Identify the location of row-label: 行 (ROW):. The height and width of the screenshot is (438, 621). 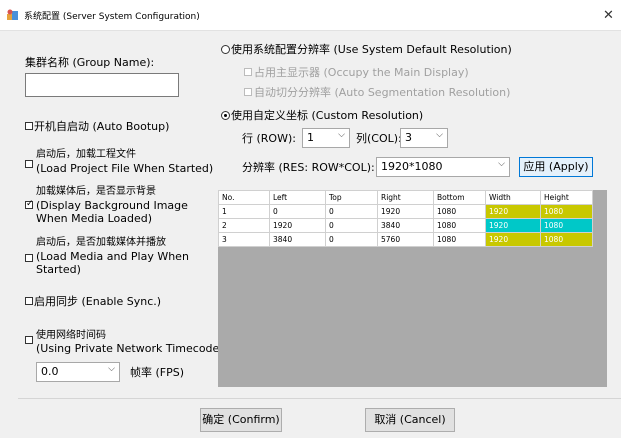
(269, 138).